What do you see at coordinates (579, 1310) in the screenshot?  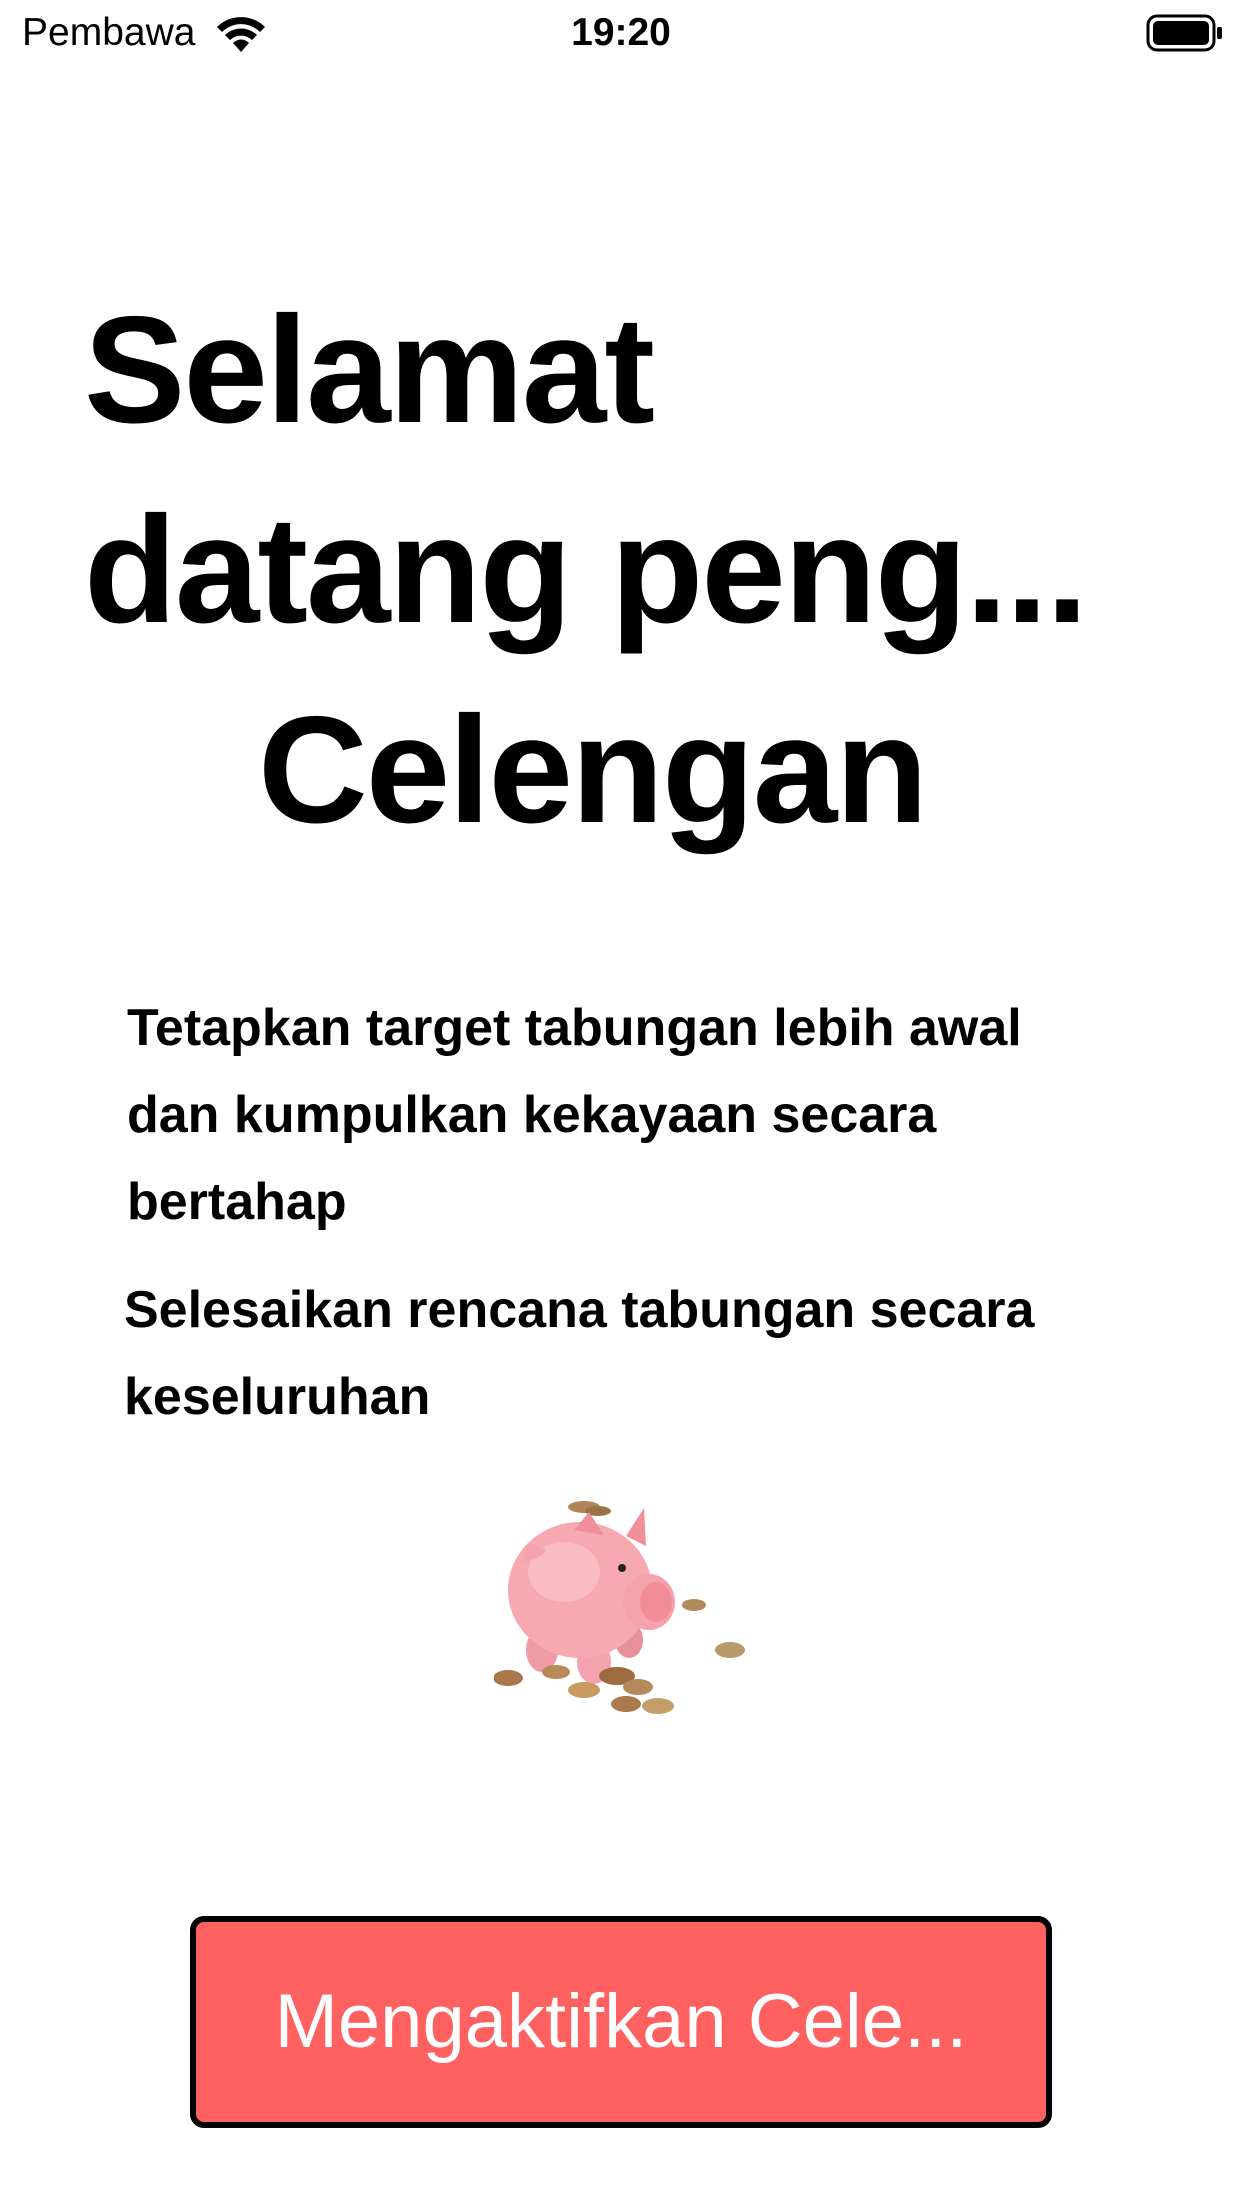 I see `description-line: Selesaikan rencana tabungan secara` at bounding box center [579, 1310].